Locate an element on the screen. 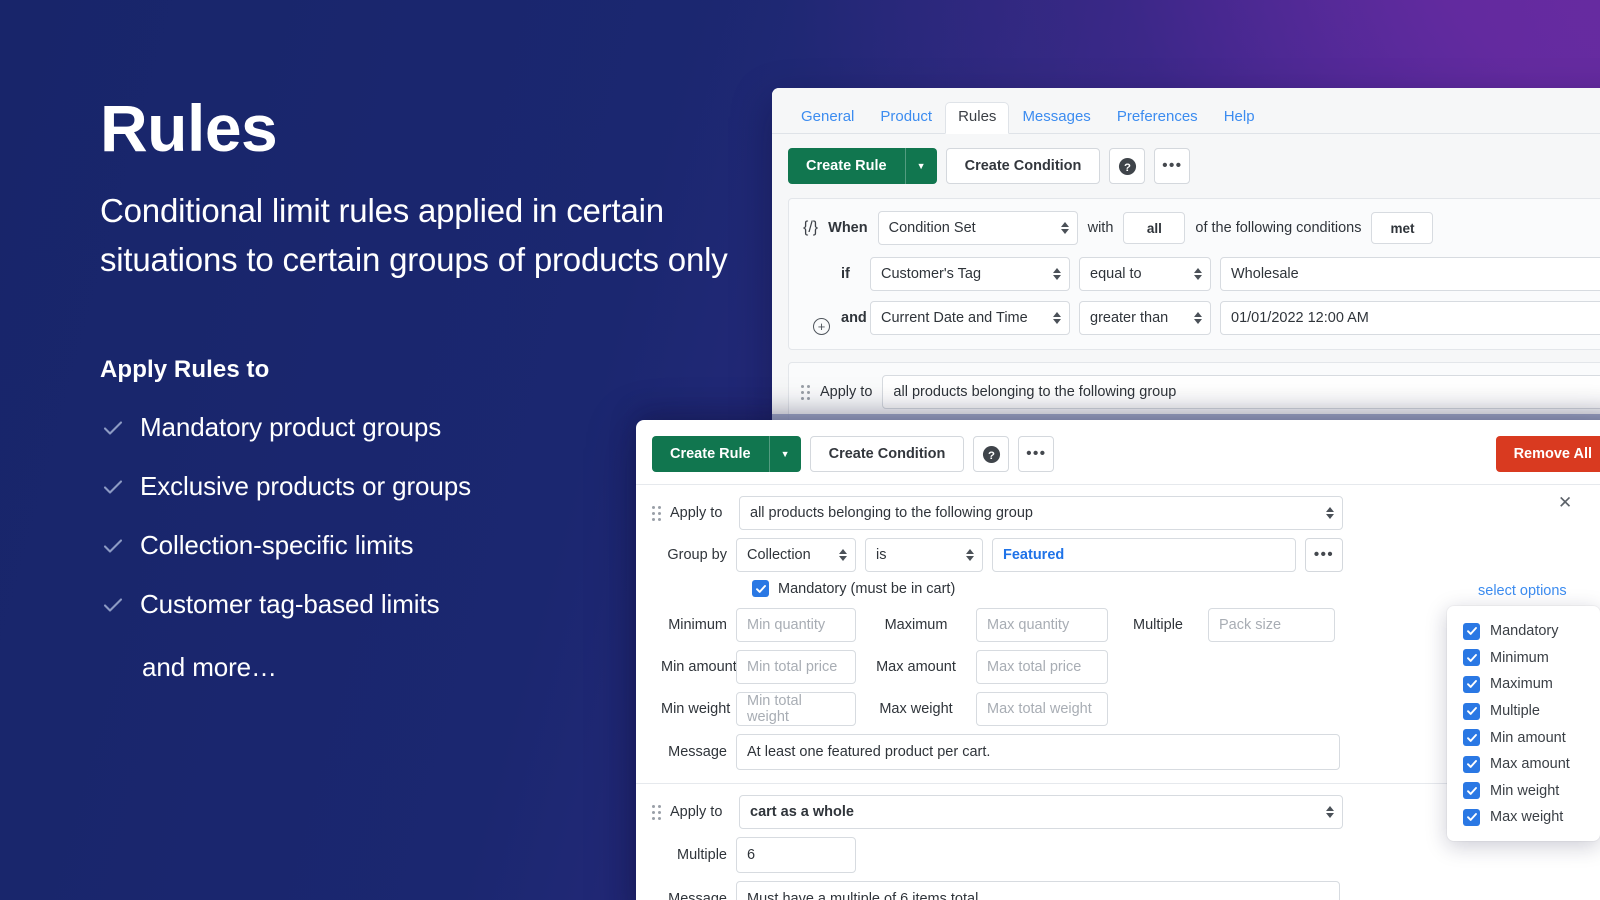  group-by-field-select: Collection is located at coordinates (796, 555).